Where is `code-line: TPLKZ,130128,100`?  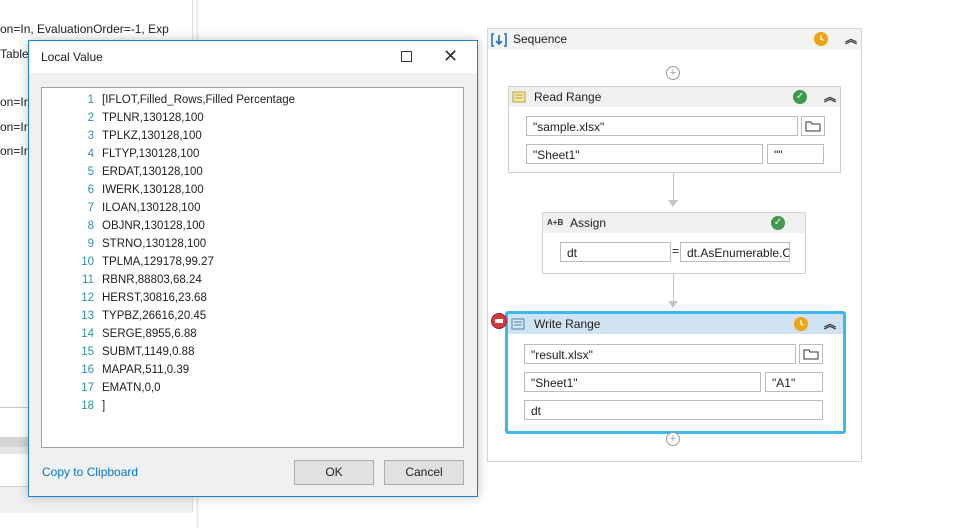 code-line: TPLKZ,130128,100 is located at coordinates (152, 136).